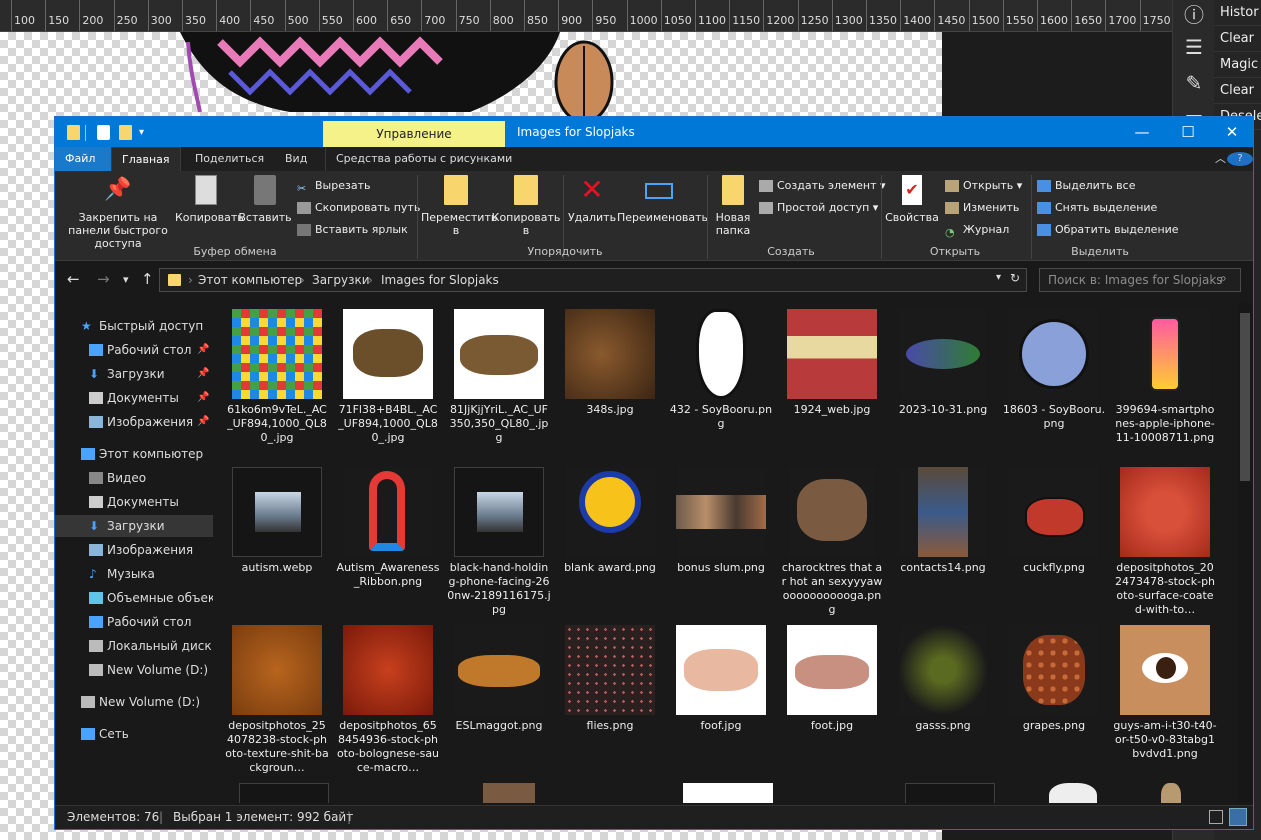 This screenshot has width=1261, height=840. I want to click on file-item: Autism_Awareness_Ribbon.png, so click(388, 540).